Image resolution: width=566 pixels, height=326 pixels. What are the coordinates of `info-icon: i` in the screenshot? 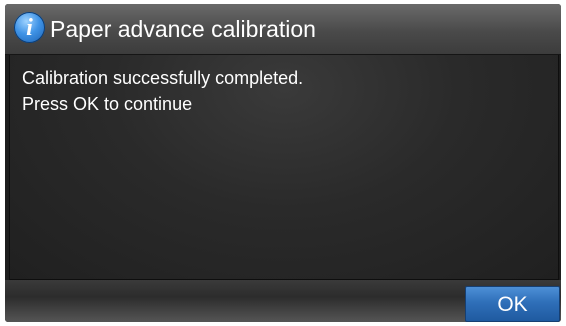 It's located at (29, 27).